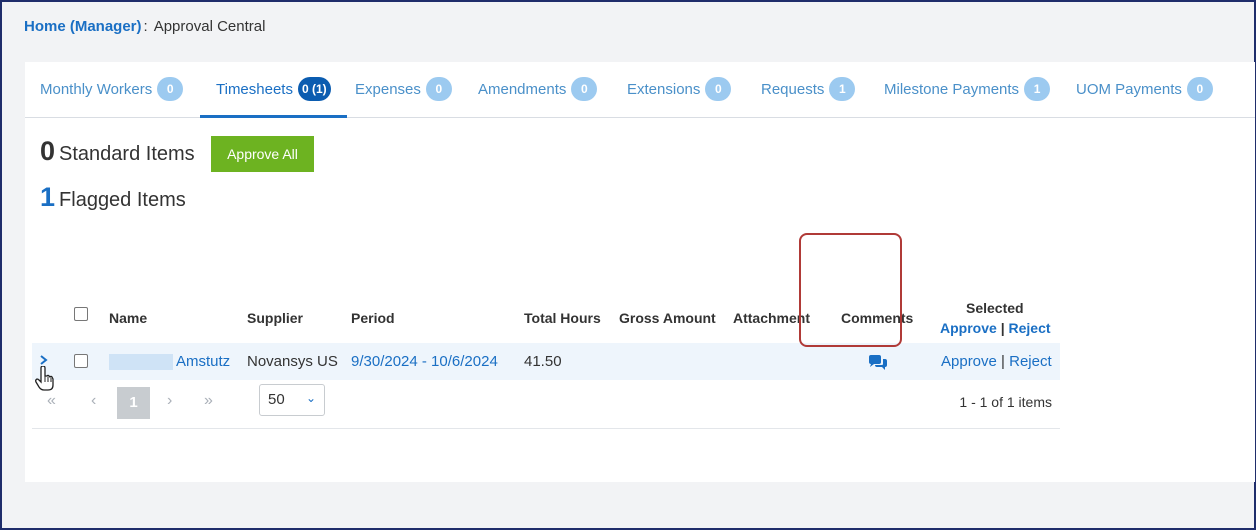 This screenshot has height=530, width=1256. What do you see at coordinates (122, 200) in the screenshot?
I see `flagged-items-label: Flagged Items` at bounding box center [122, 200].